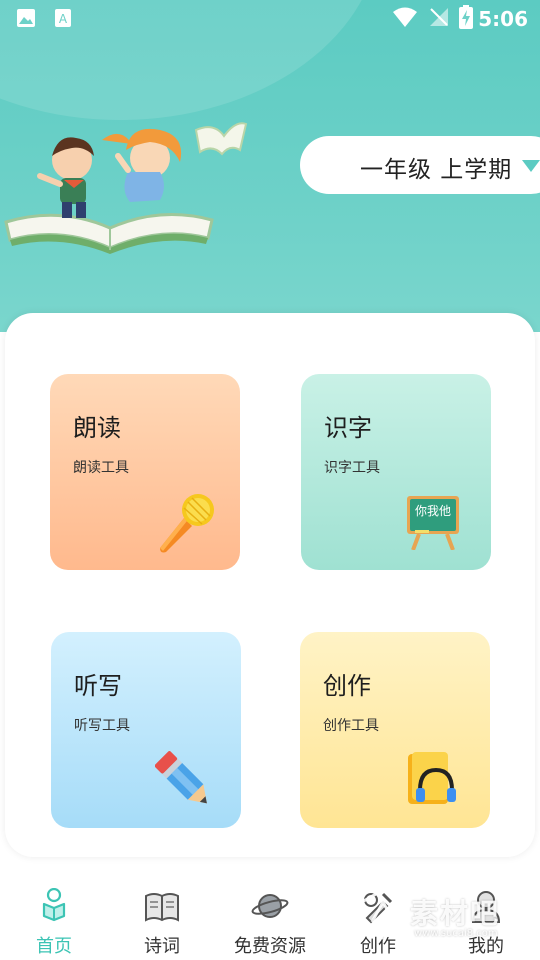 This screenshot has width=540, height=960. What do you see at coordinates (270, 946) in the screenshot?
I see `nav-label: 免费资源` at bounding box center [270, 946].